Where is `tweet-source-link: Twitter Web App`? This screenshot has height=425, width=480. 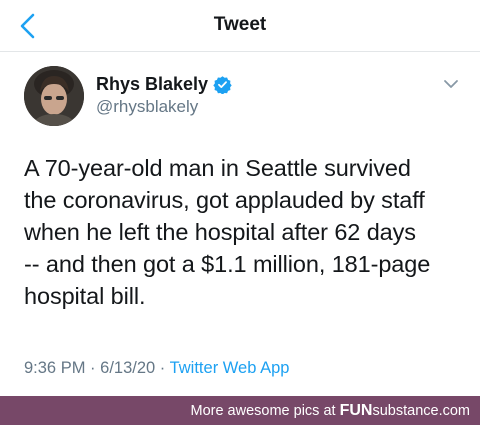 tweet-source-link: Twitter Web App is located at coordinates (230, 368).